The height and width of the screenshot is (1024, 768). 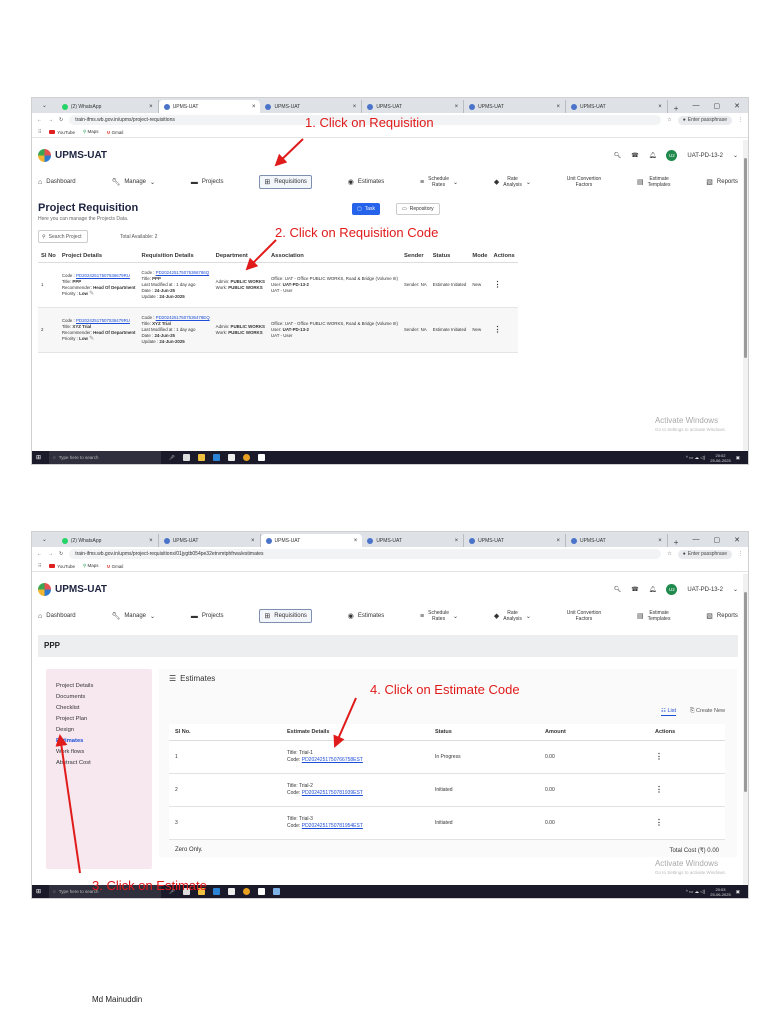 What do you see at coordinates (261, 255) in the screenshot?
I see `arrow-to-requisition-code` at bounding box center [261, 255].